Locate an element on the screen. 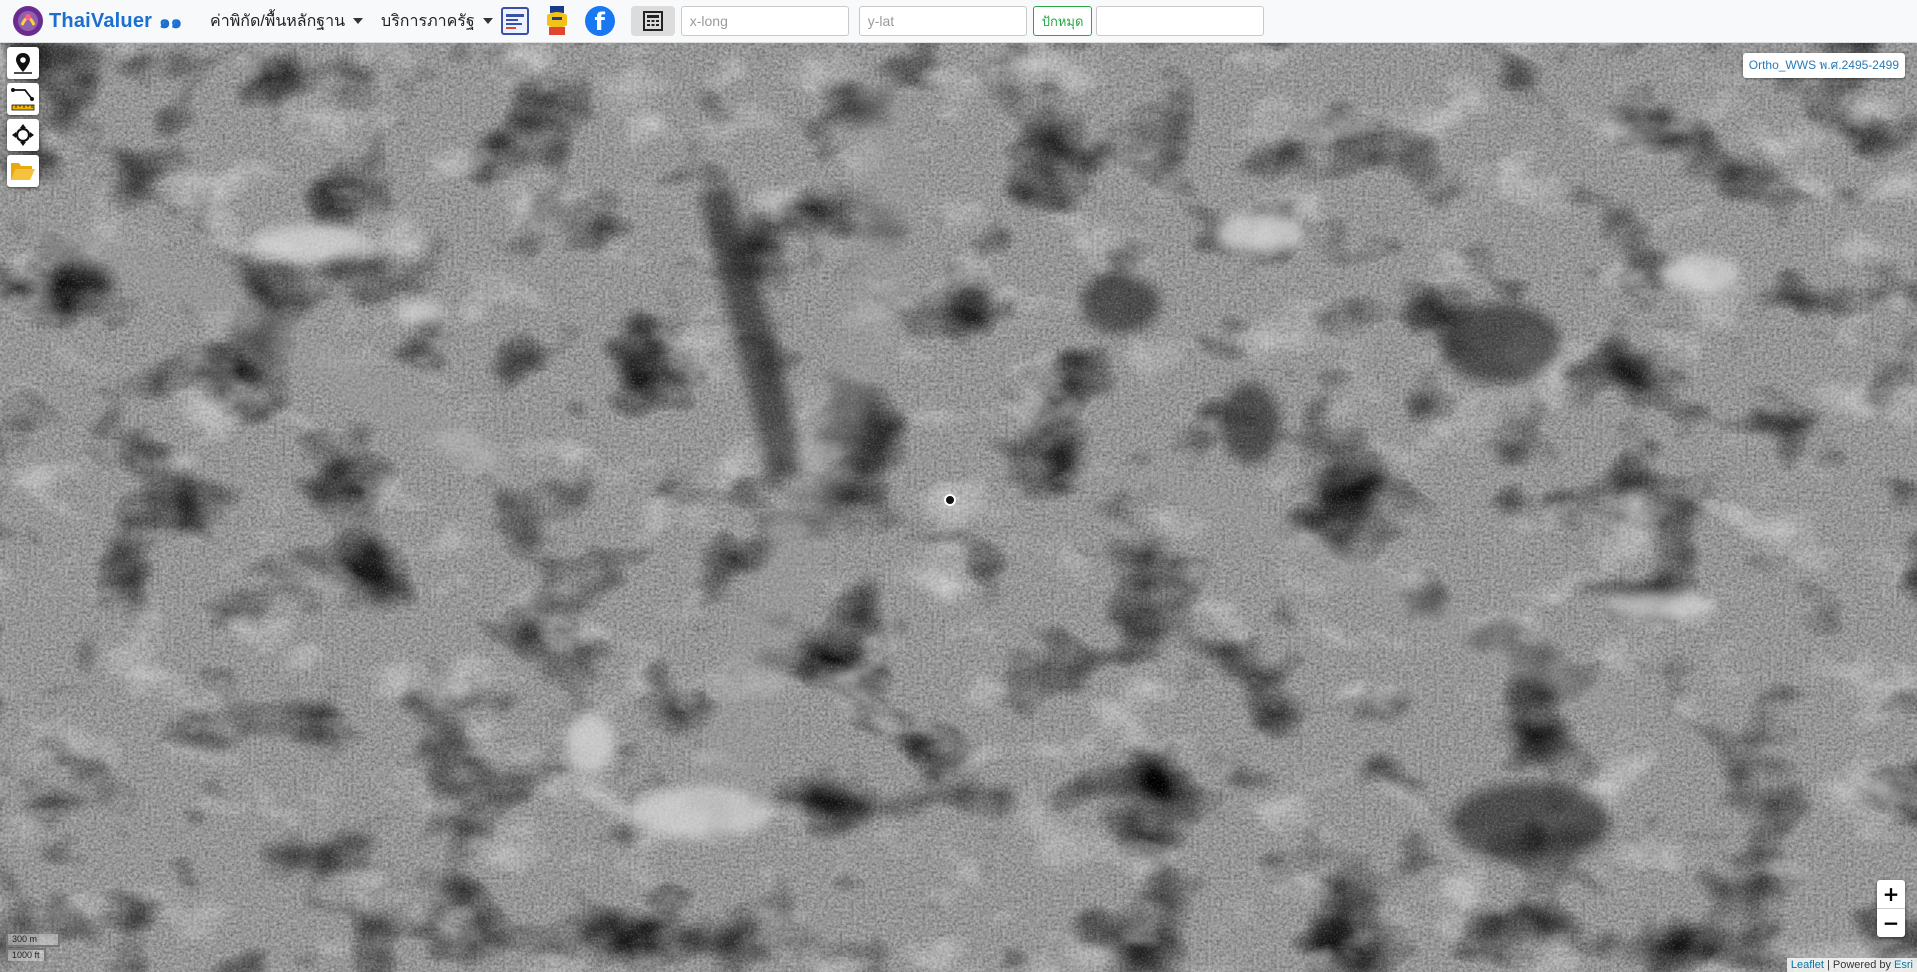 The image size is (1917, 972). leaflet-link: Leaflet is located at coordinates (1807, 965).